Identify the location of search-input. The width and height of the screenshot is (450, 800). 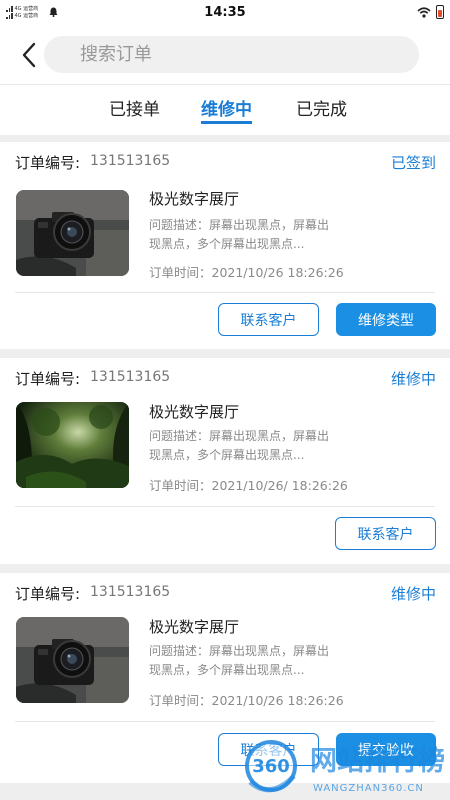
(231, 54).